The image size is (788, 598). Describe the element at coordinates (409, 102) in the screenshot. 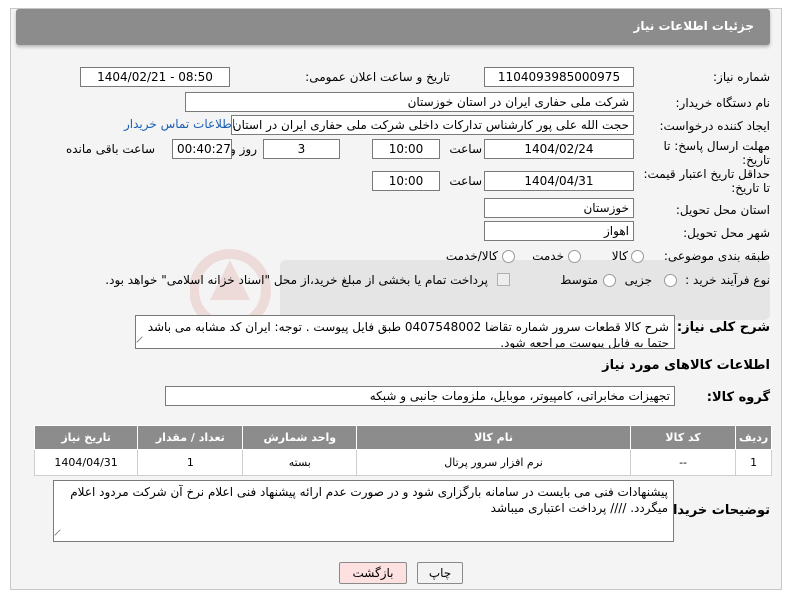

I see `buyer-org-field: شرکت ملی حفاری ایران در استان خوزستان` at that location.